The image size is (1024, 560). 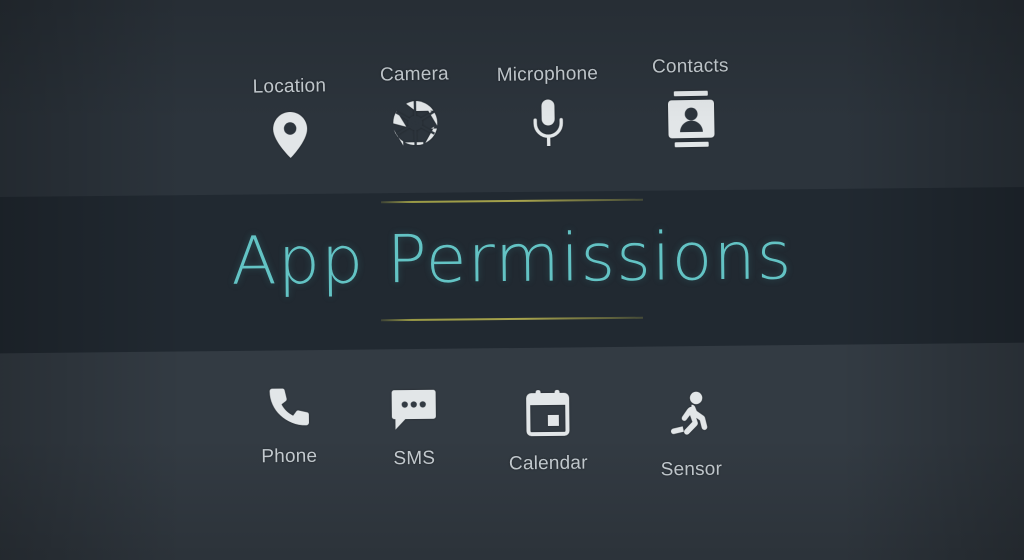 What do you see at coordinates (289, 410) in the screenshot?
I see `phone-handset-icon` at bounding box center [289, 410].